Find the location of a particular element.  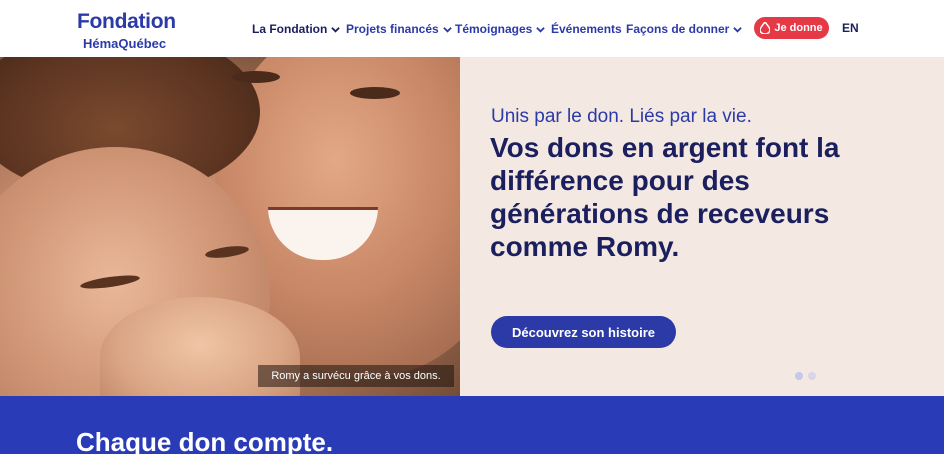

nav-item-facons-de-donner: Façons de donner is located at coordinates (684, 29).